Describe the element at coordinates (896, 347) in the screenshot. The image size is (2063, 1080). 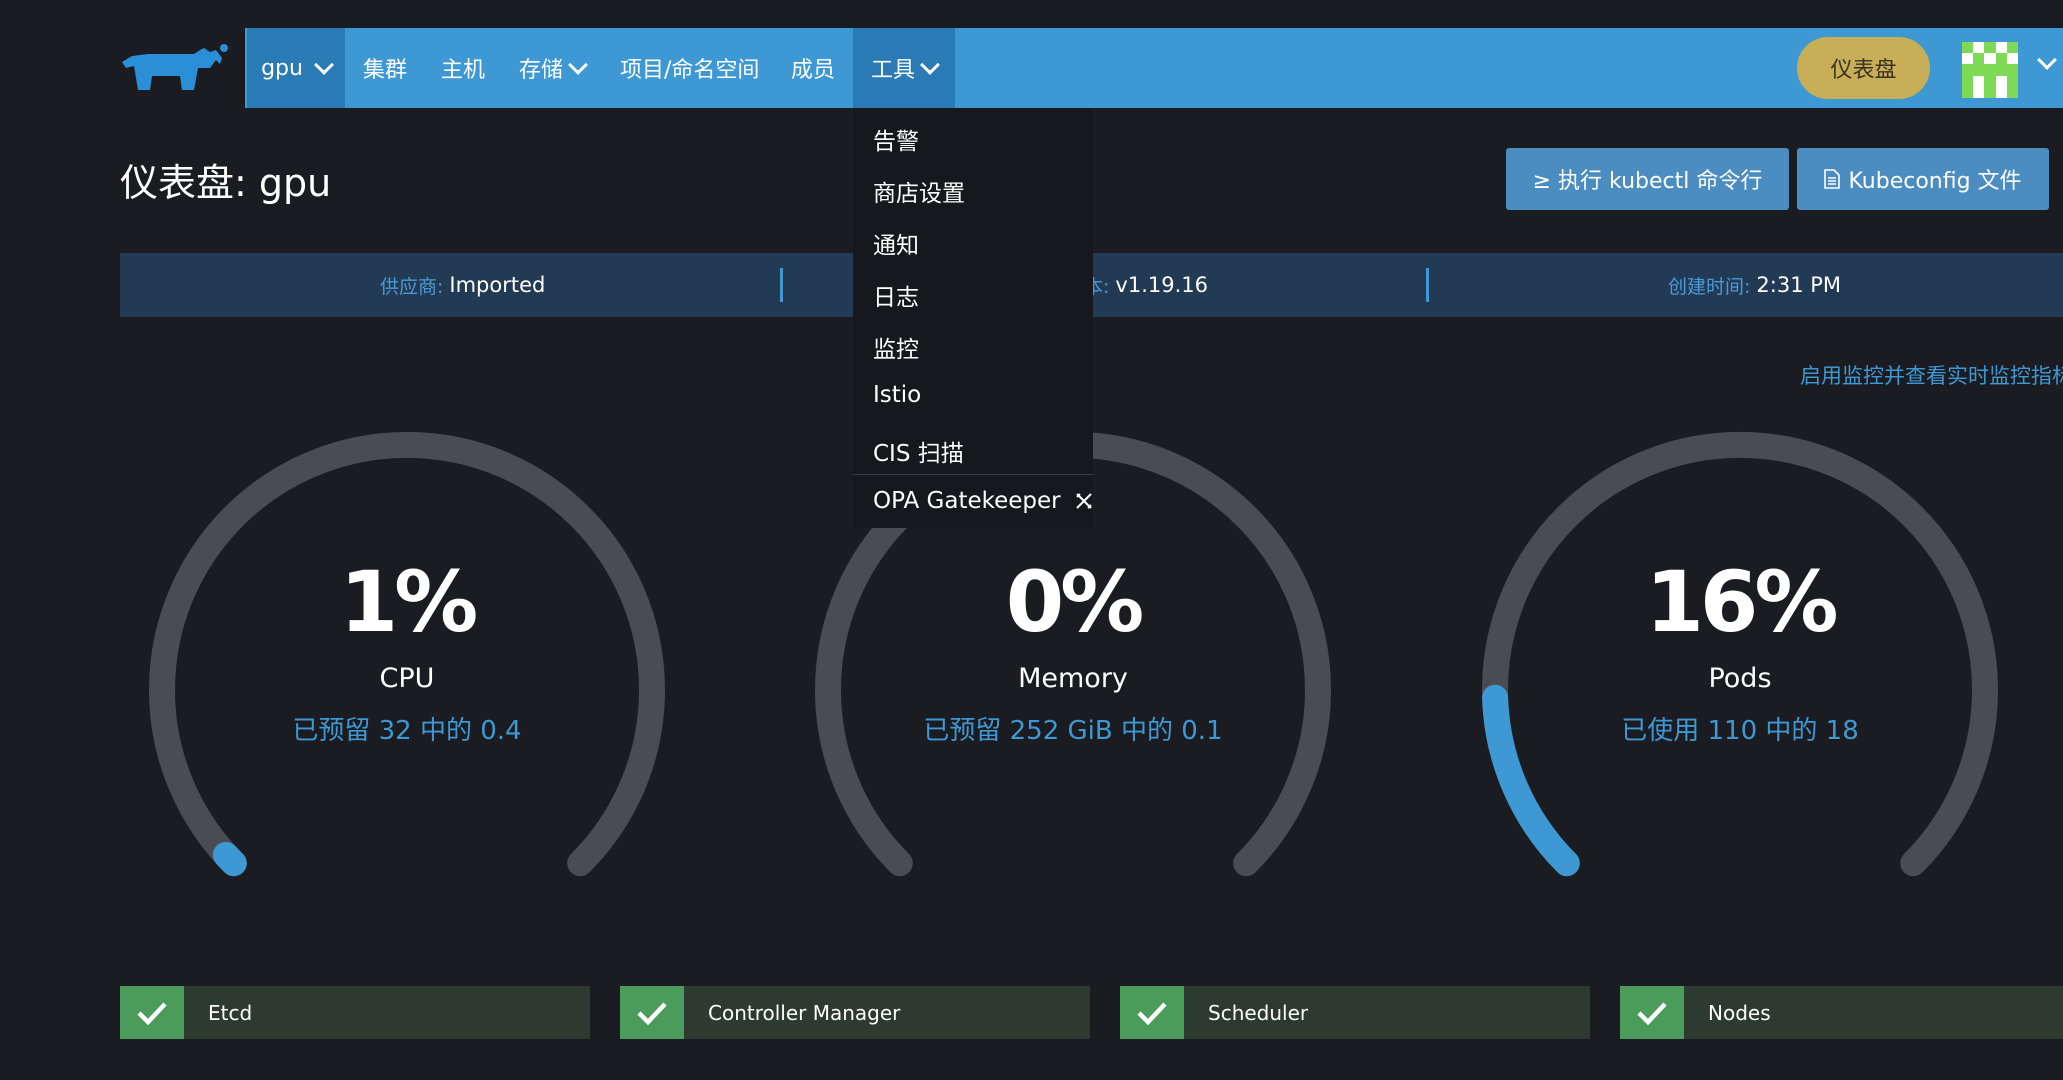
I see `menu-item-monitoring: 监控` at that location.